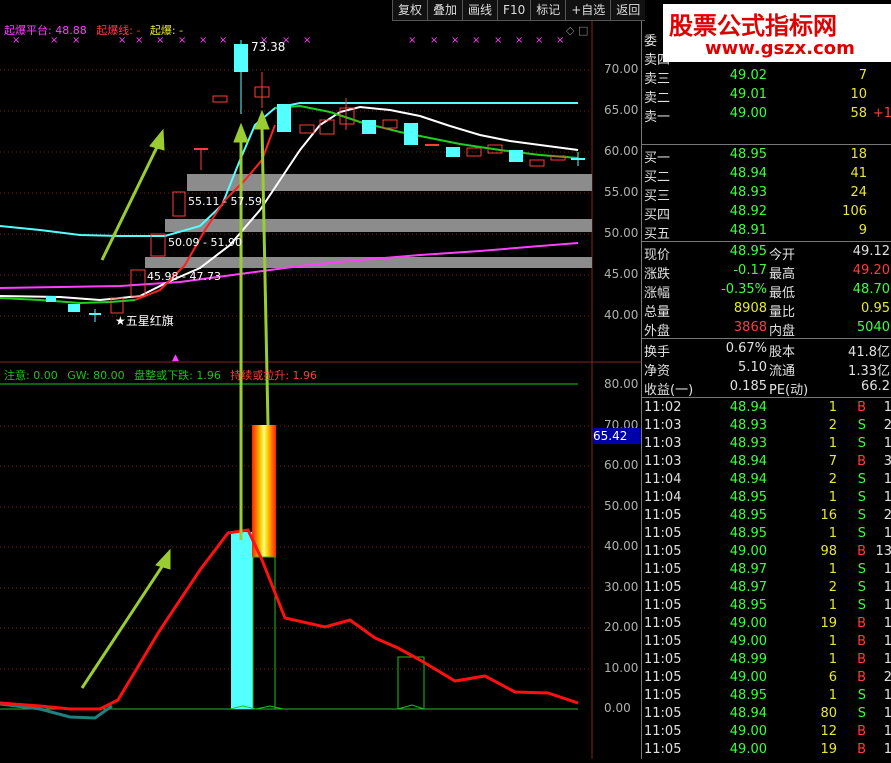 Image resolution: width=891 pixels, height=763 pixels. I want to click on stat-value: 5.10, so click(752, 367).